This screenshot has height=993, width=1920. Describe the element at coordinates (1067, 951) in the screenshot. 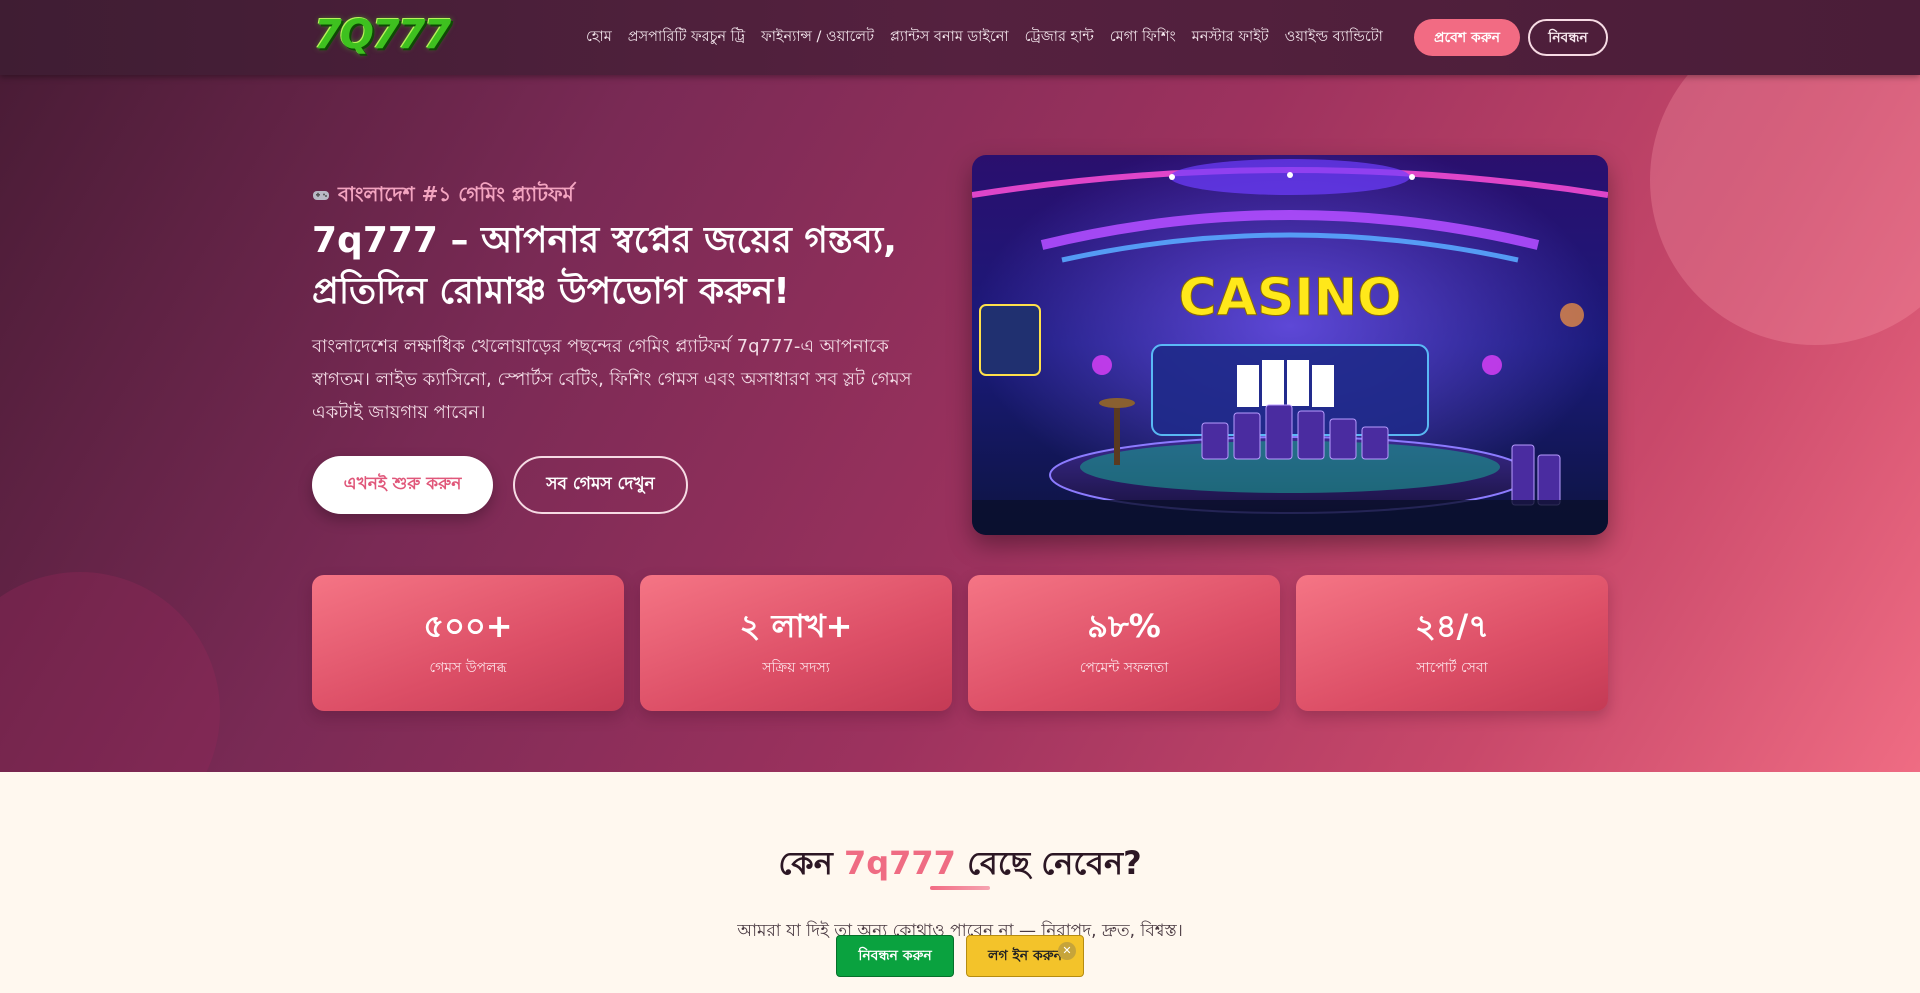

I see `close-icon: ✕` at that location.